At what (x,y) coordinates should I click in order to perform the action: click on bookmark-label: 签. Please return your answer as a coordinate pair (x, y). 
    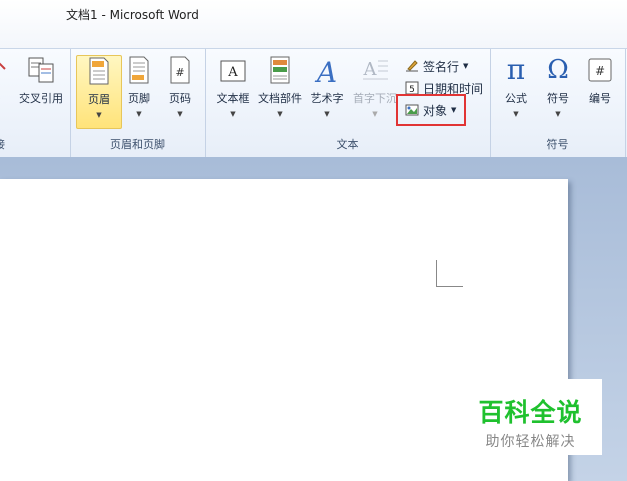
    Looking at the image, I should click on (4, 98).